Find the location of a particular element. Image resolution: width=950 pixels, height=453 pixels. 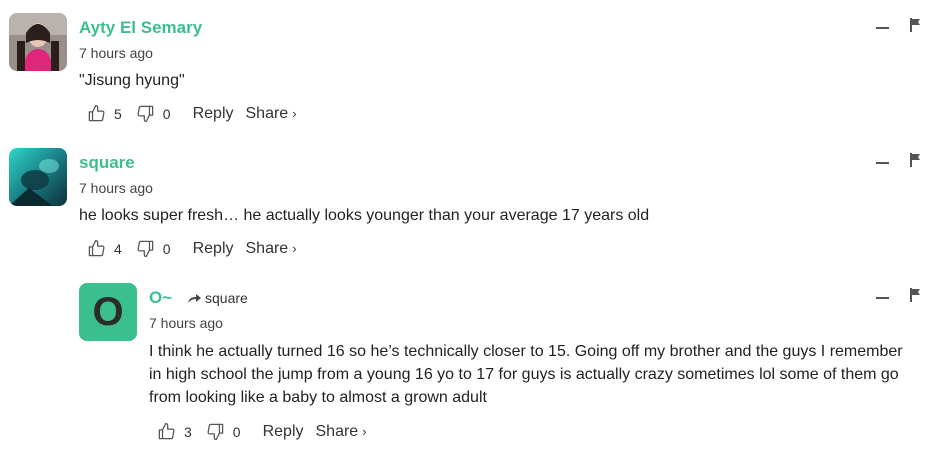

upvote-button: 3 is located at coordinates (174, 431).